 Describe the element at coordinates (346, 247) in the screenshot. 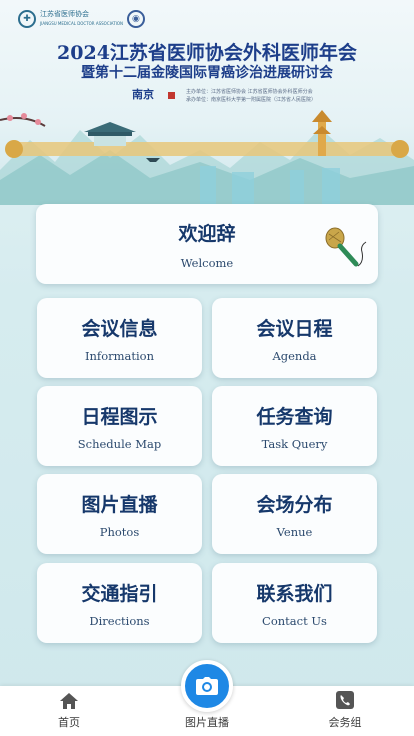

I see `microphone-icon` at that location.